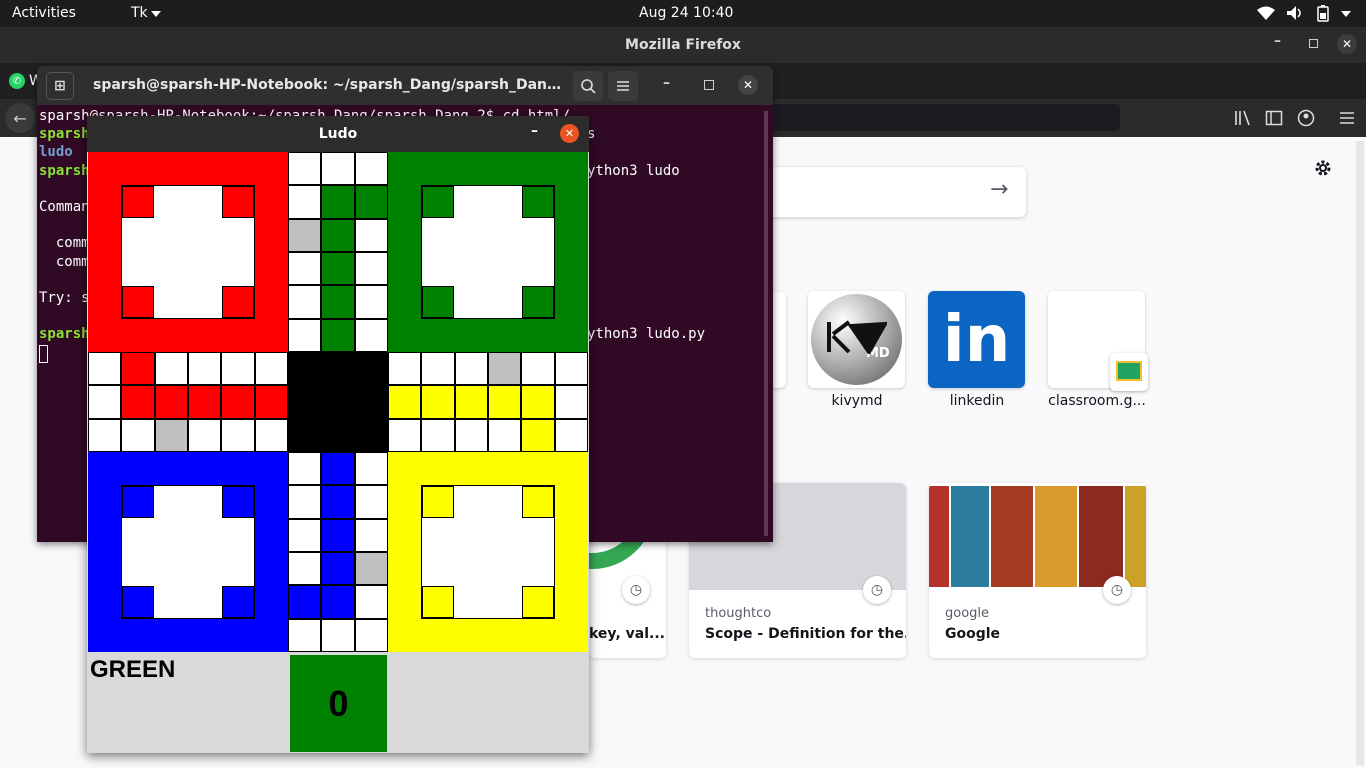 The image size is (1366, 768). I want to click on search-icon, so click(588, 86).